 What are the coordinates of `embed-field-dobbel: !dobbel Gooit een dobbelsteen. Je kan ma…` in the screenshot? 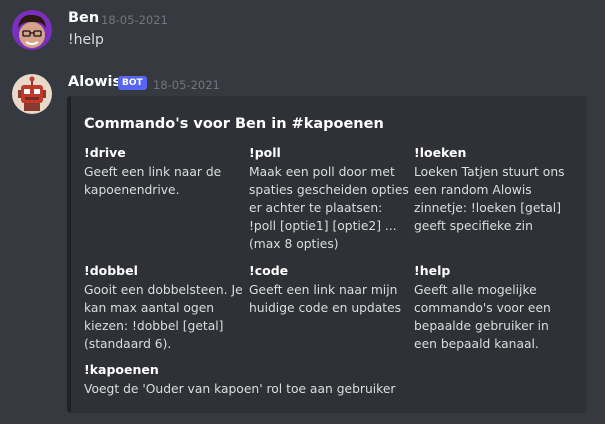 It's located at (164, 308).